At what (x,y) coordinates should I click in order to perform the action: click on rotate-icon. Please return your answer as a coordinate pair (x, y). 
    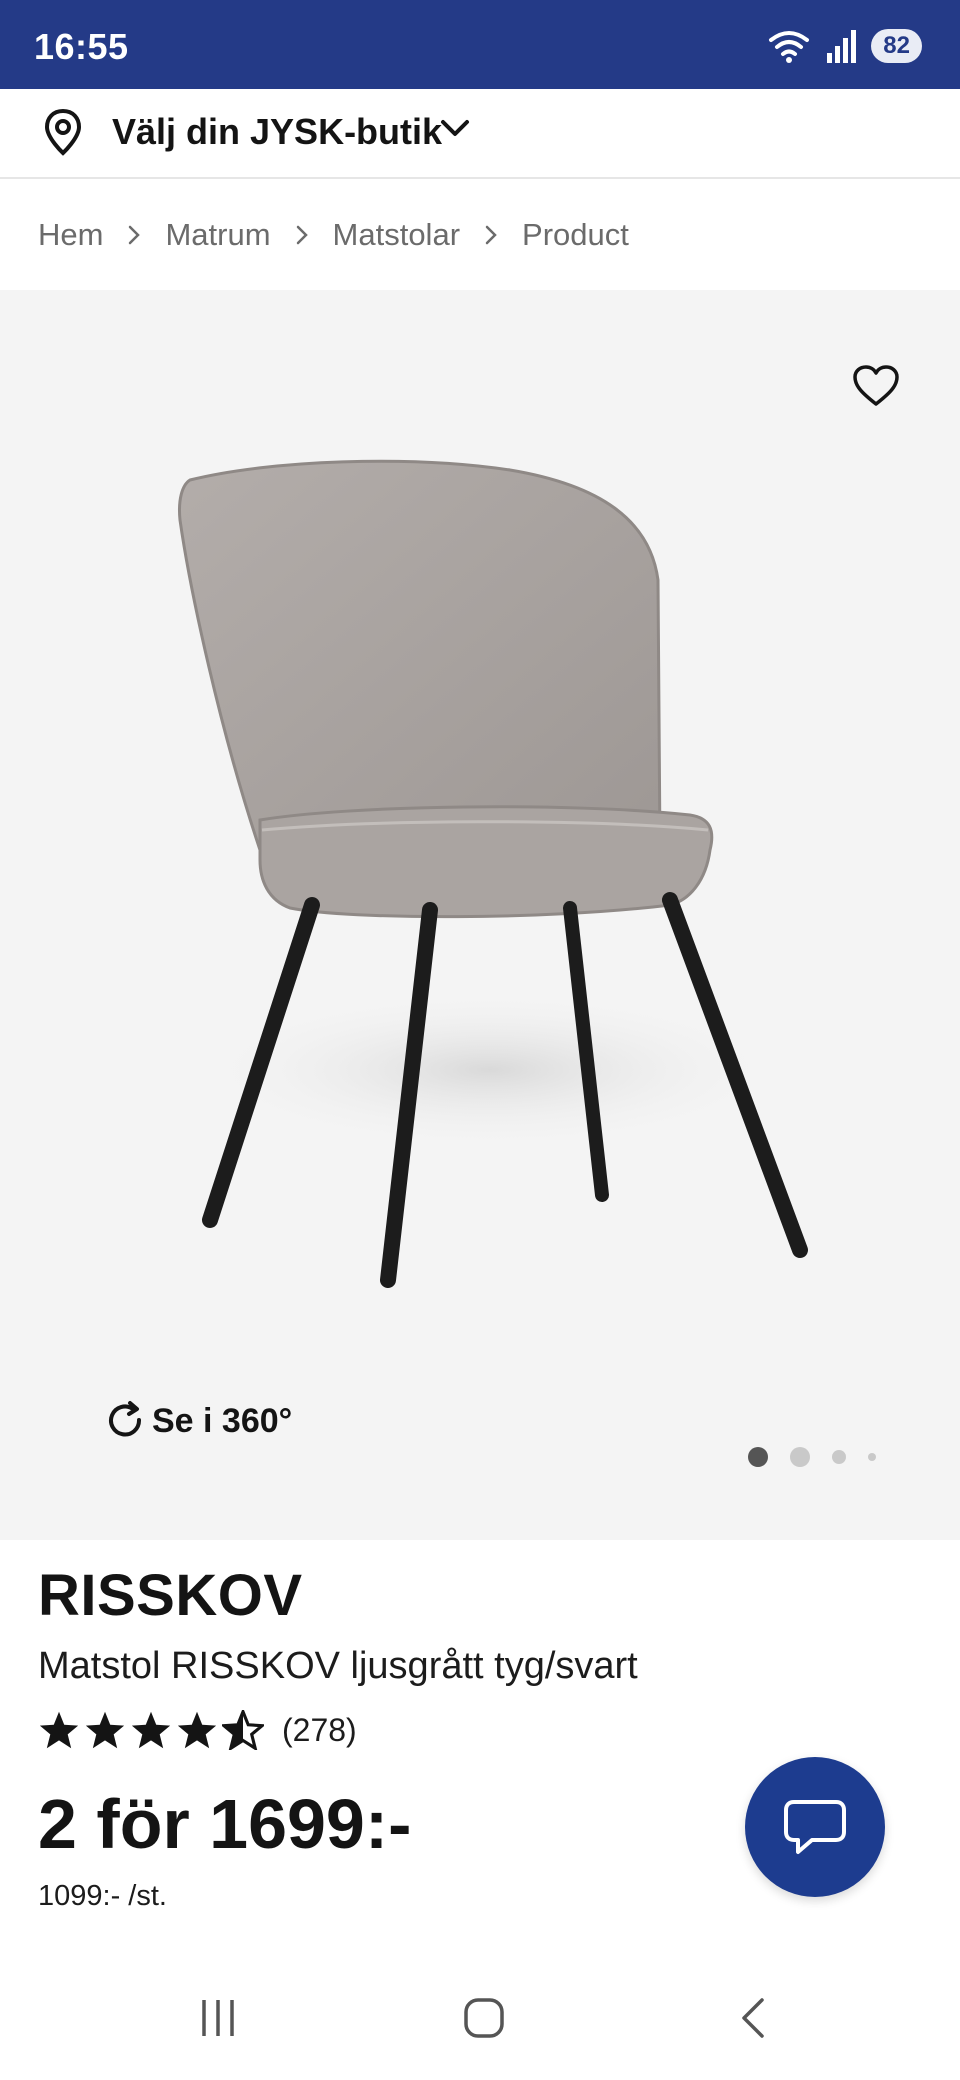
    Looking at the image, I should click on (125, 1419).